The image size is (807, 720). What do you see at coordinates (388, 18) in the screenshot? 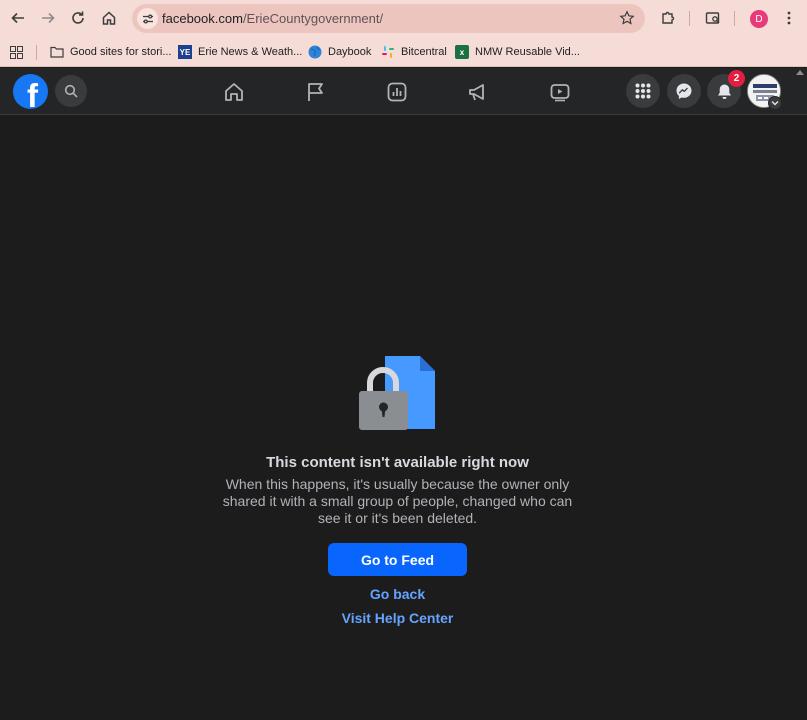
I see `address-bar: facebook.com/ErieCountygovernment/` at bounding box center [388, 18].